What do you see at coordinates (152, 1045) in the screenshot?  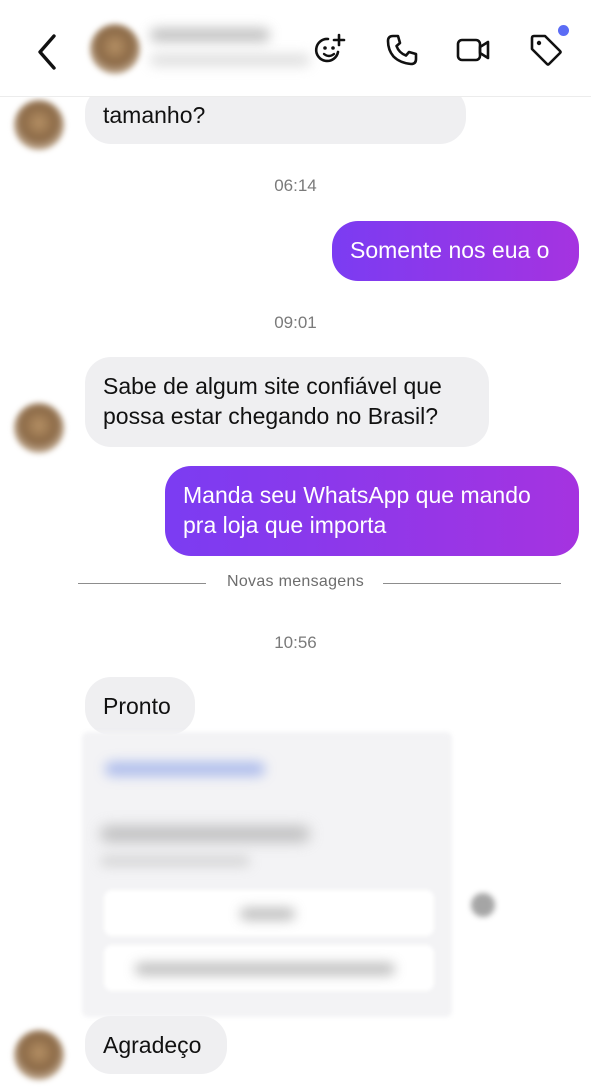 I see `message-text: Agradeço` at bounding box center [152, 1045].